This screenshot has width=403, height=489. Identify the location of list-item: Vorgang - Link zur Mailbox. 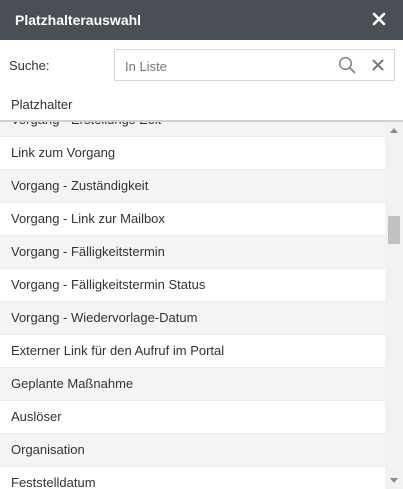
(192, 219).